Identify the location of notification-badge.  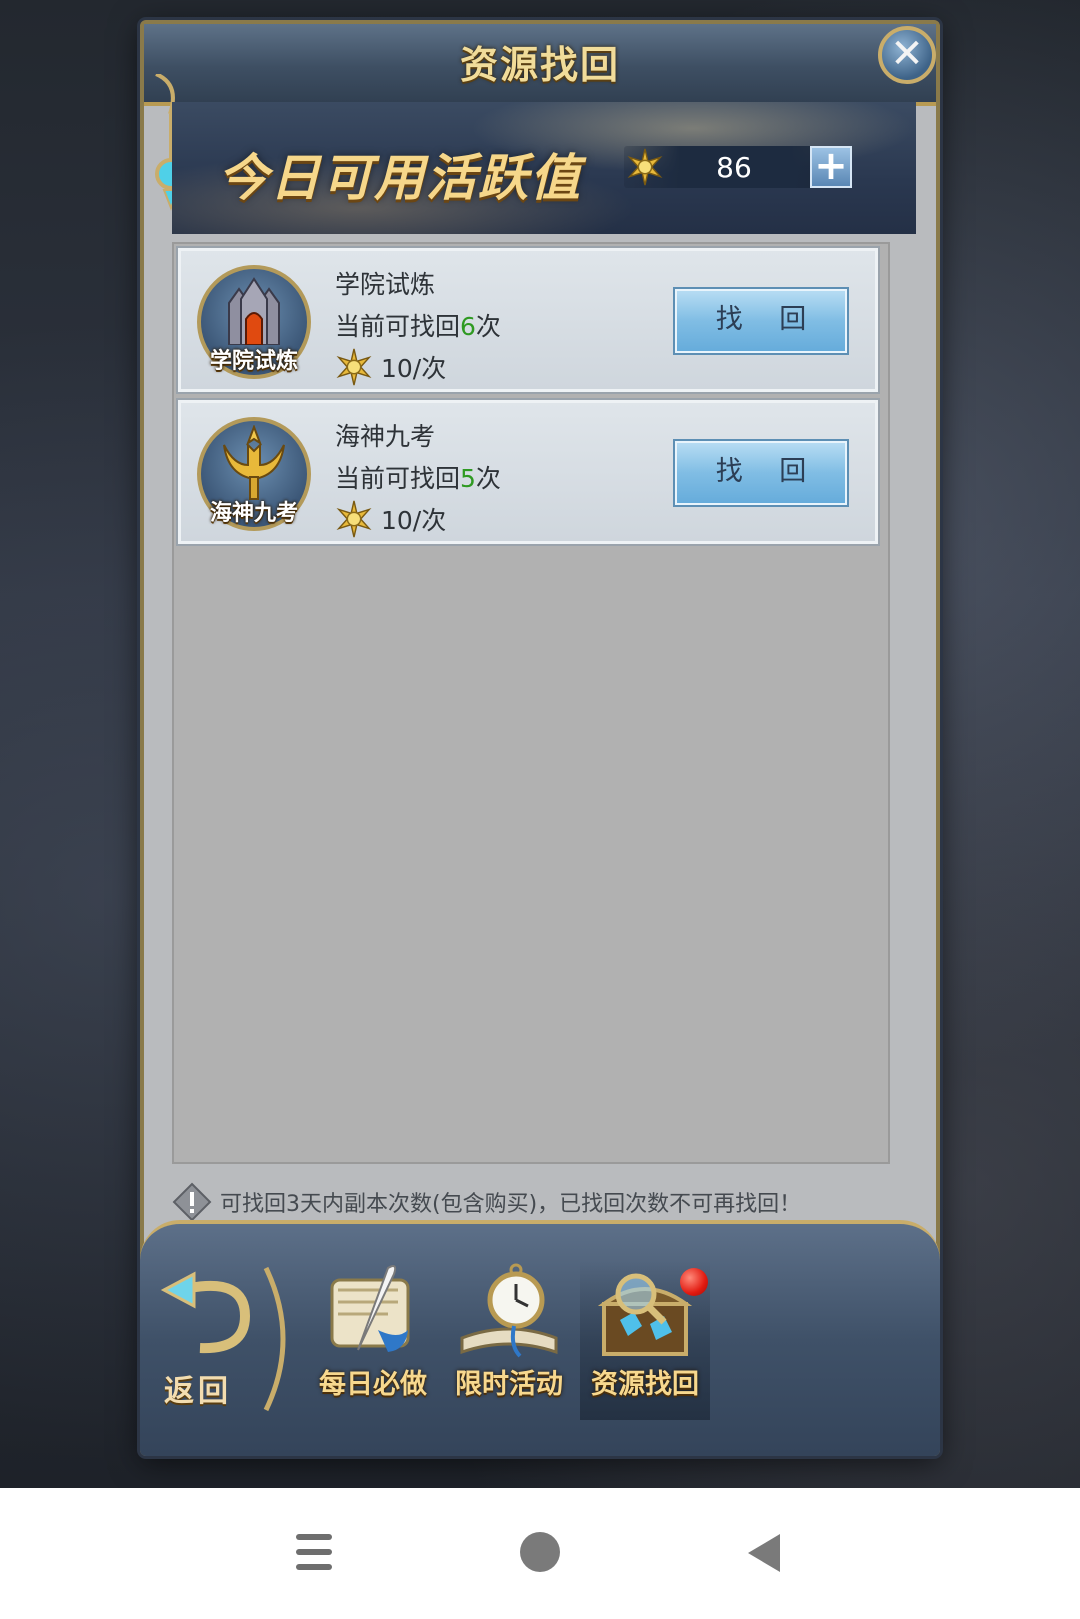
(694, 1282).